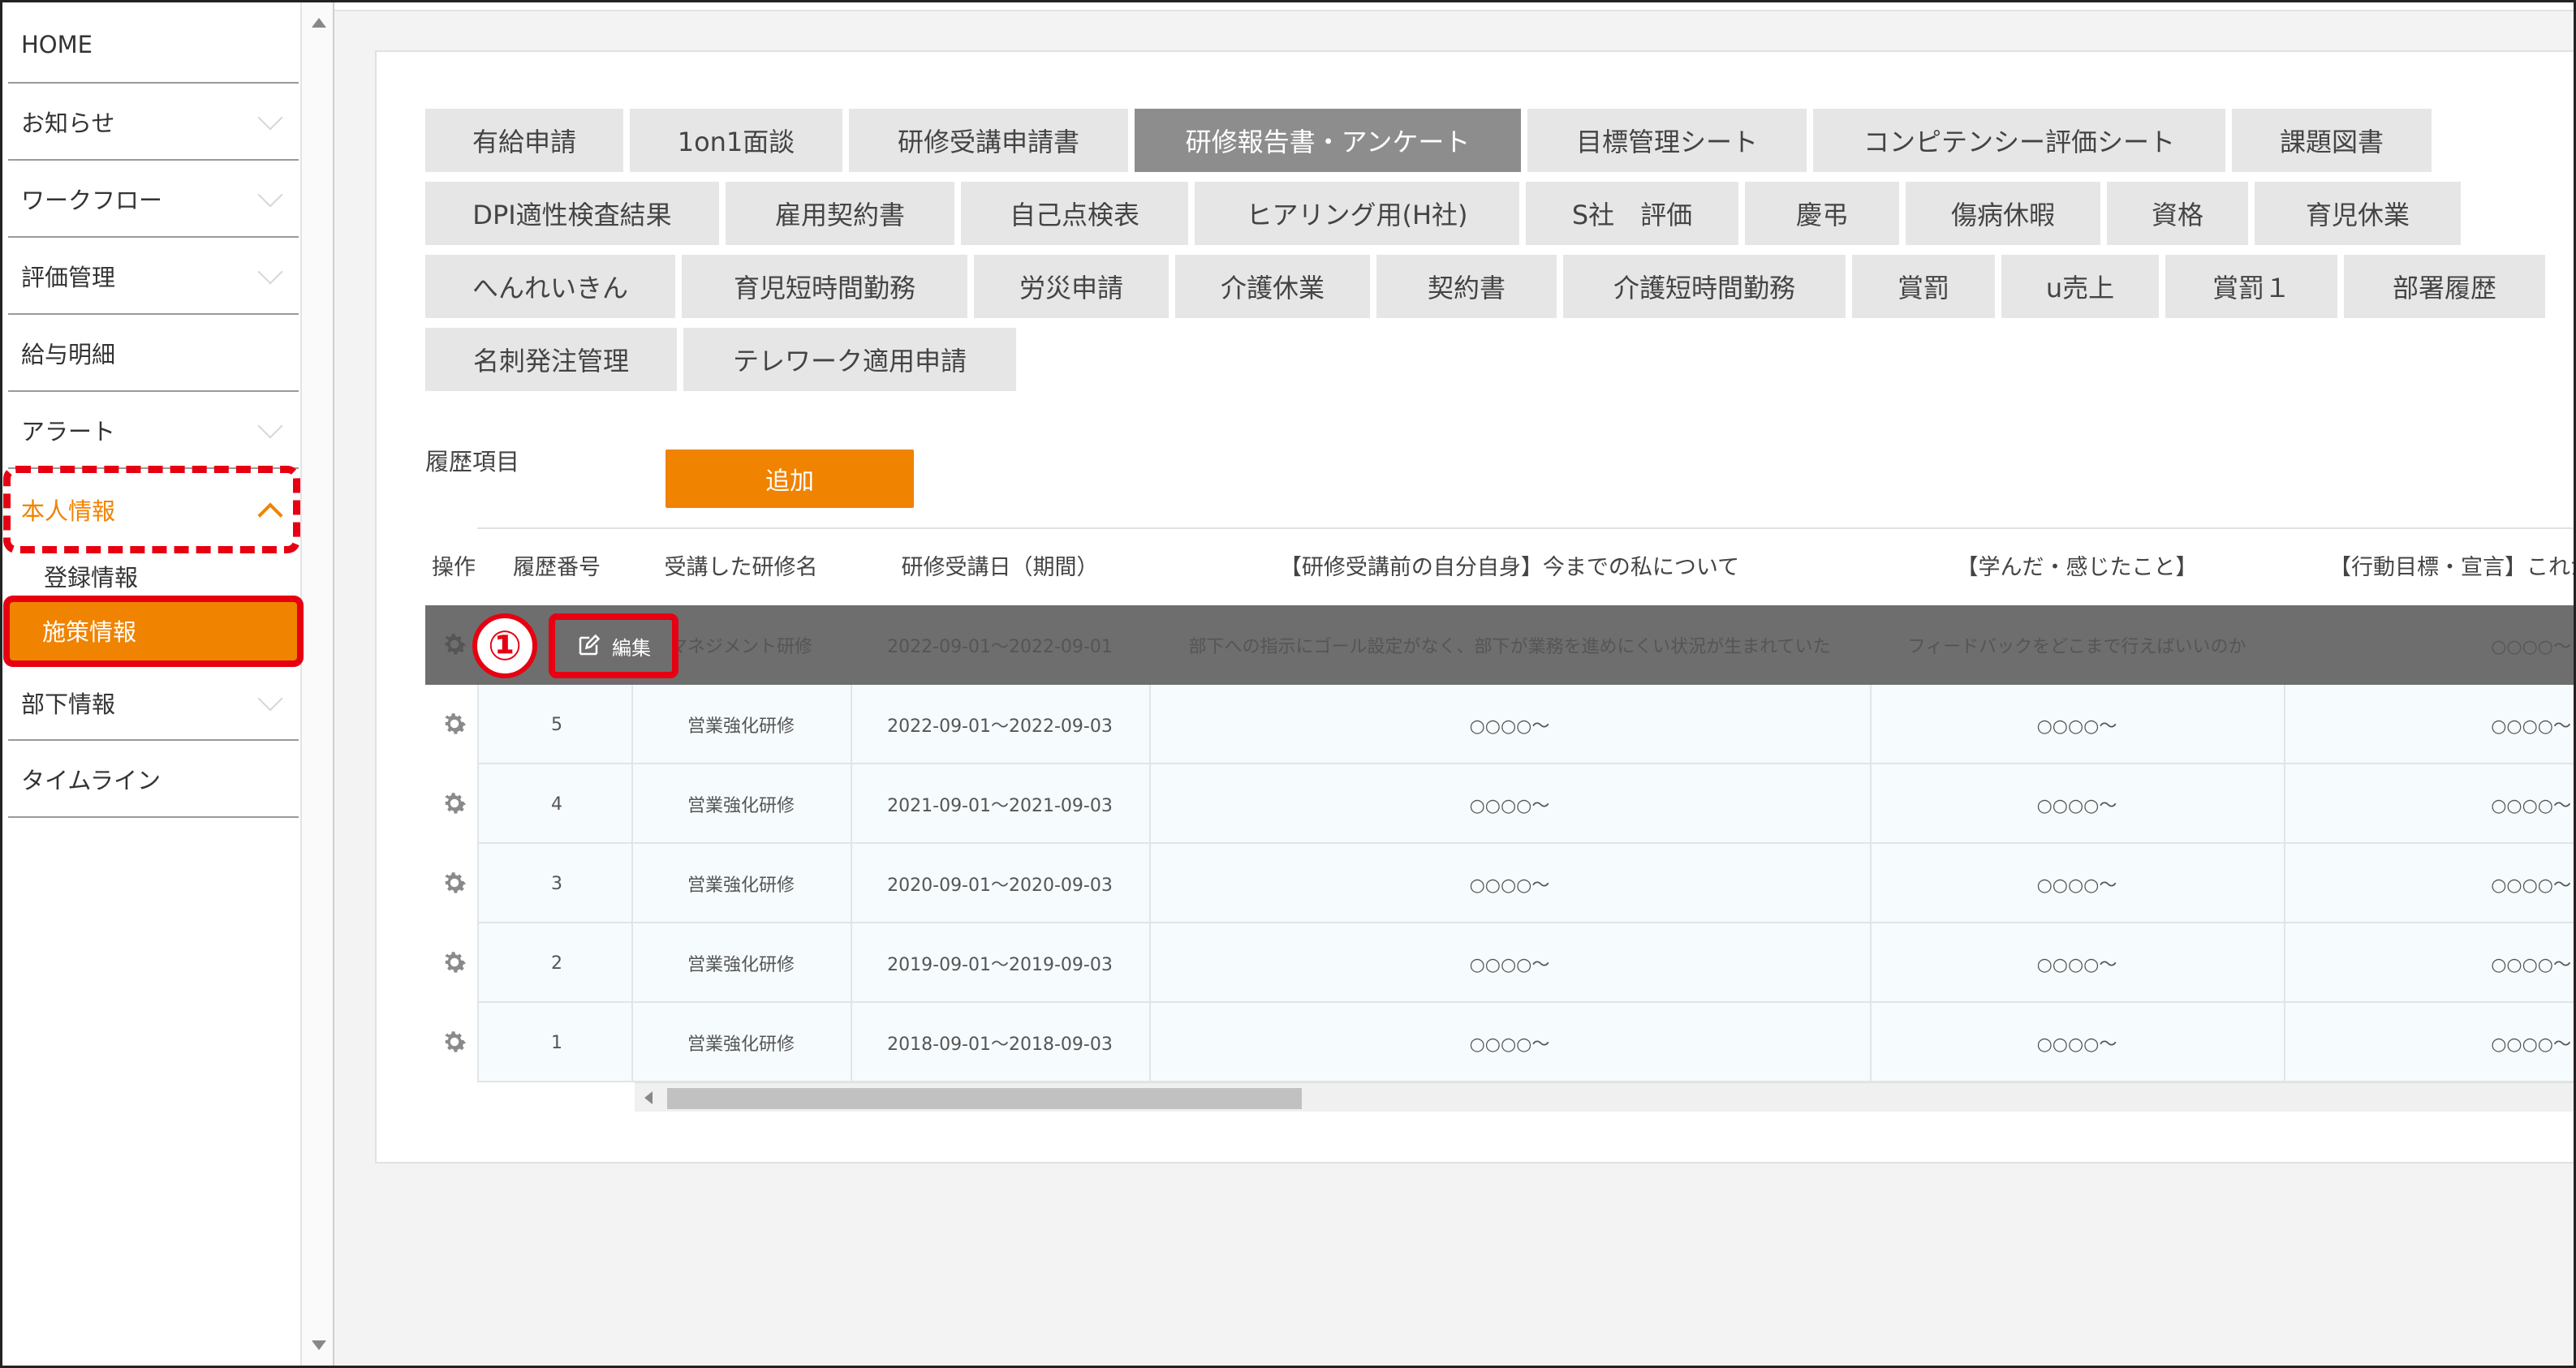 The height and width of the screenshot is (1368, 2576). Describe the element at coordinates (1606, 1097) in the screenshot. I see `table-horizontal-scrollbar` at that location.